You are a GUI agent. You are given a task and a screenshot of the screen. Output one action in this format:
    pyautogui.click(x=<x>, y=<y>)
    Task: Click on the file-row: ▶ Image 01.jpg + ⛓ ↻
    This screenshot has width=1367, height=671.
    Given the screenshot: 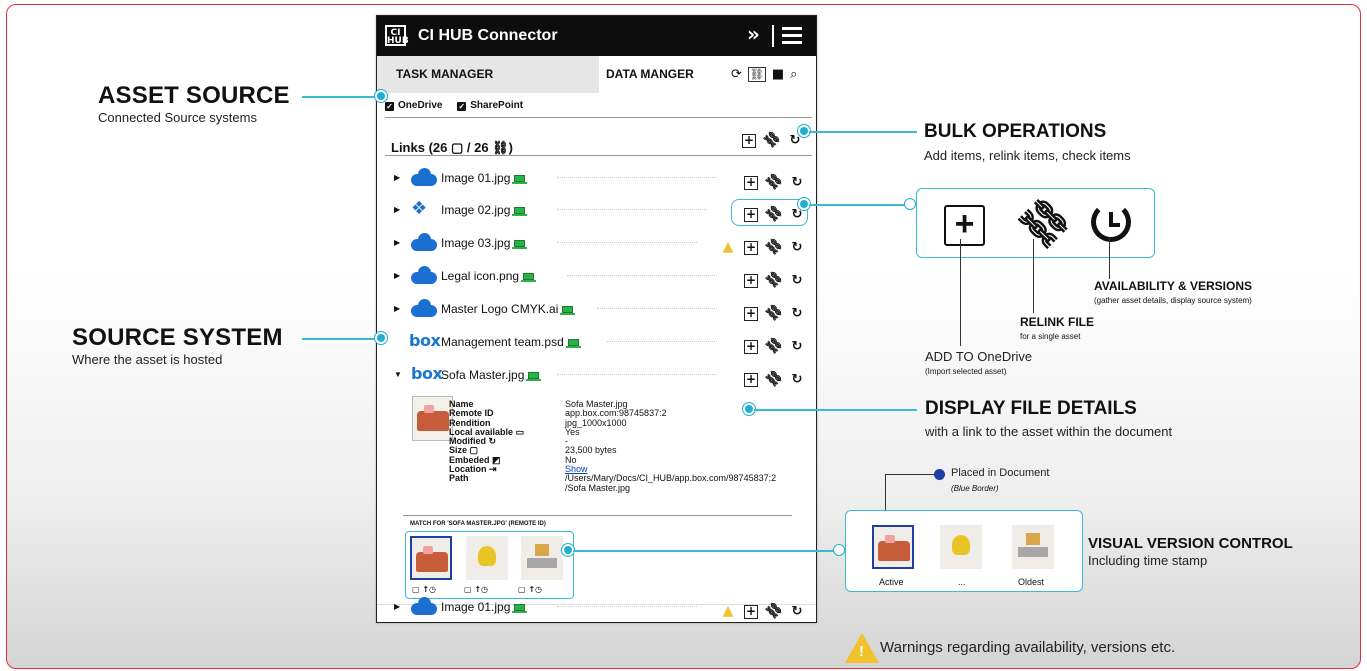 What is the action you would take?
    pyautogui.click(x=596, y=178)
    